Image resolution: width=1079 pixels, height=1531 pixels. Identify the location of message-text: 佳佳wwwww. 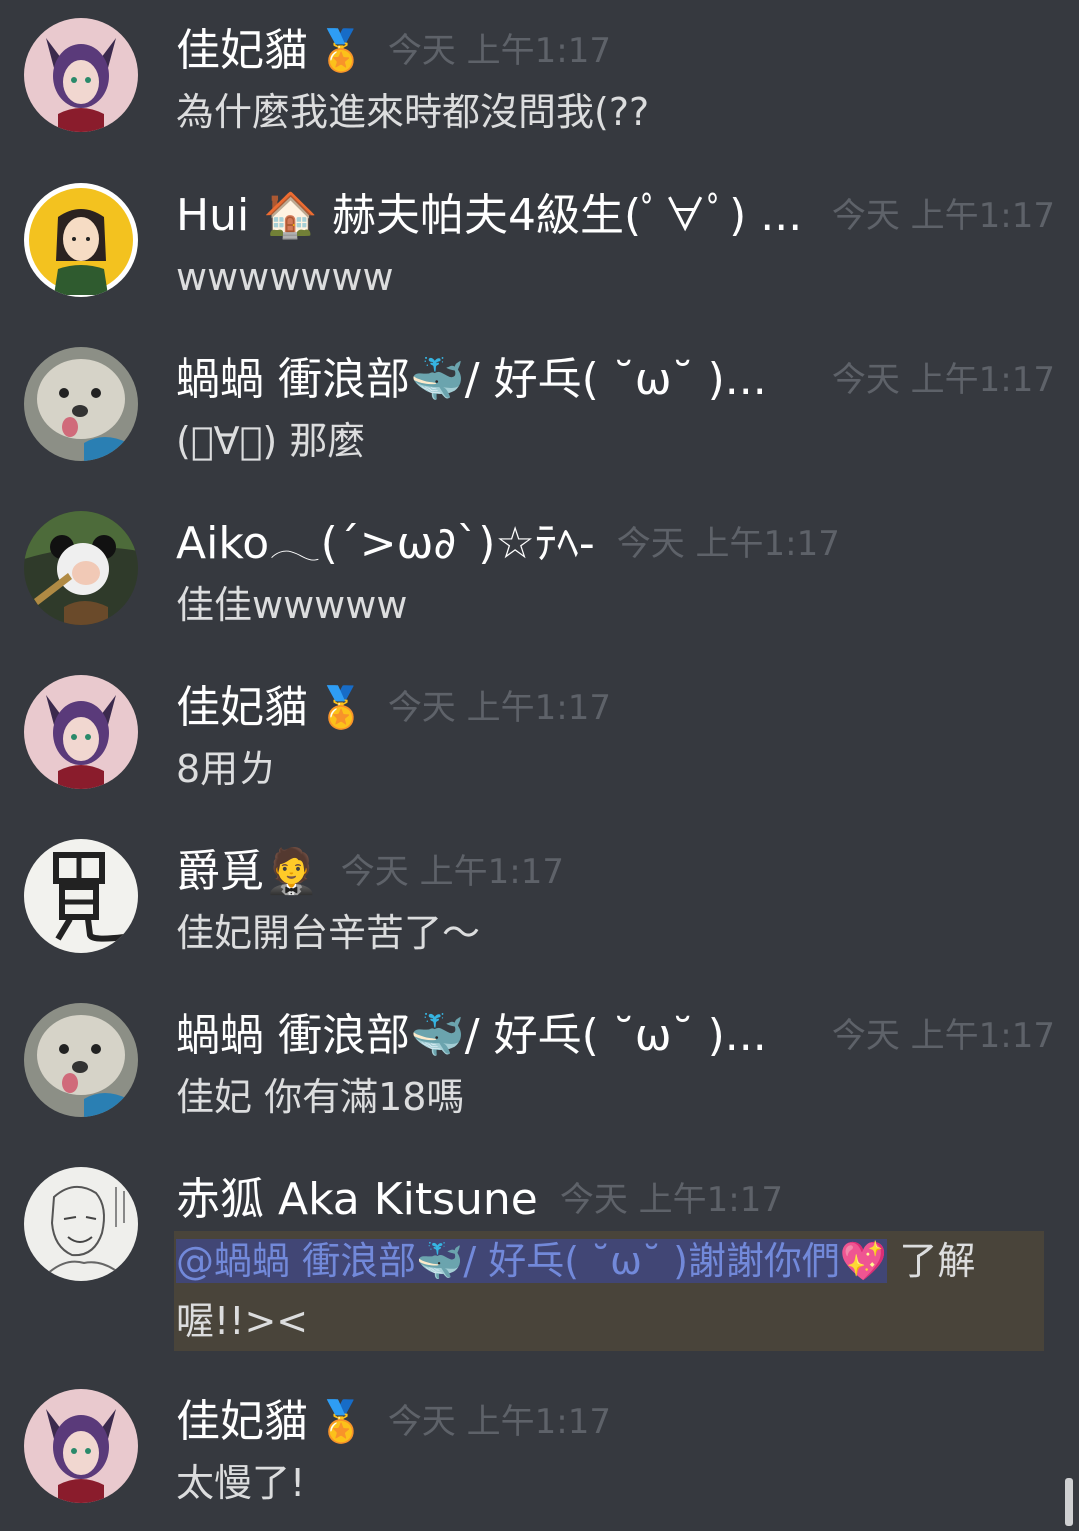
(292, 605).